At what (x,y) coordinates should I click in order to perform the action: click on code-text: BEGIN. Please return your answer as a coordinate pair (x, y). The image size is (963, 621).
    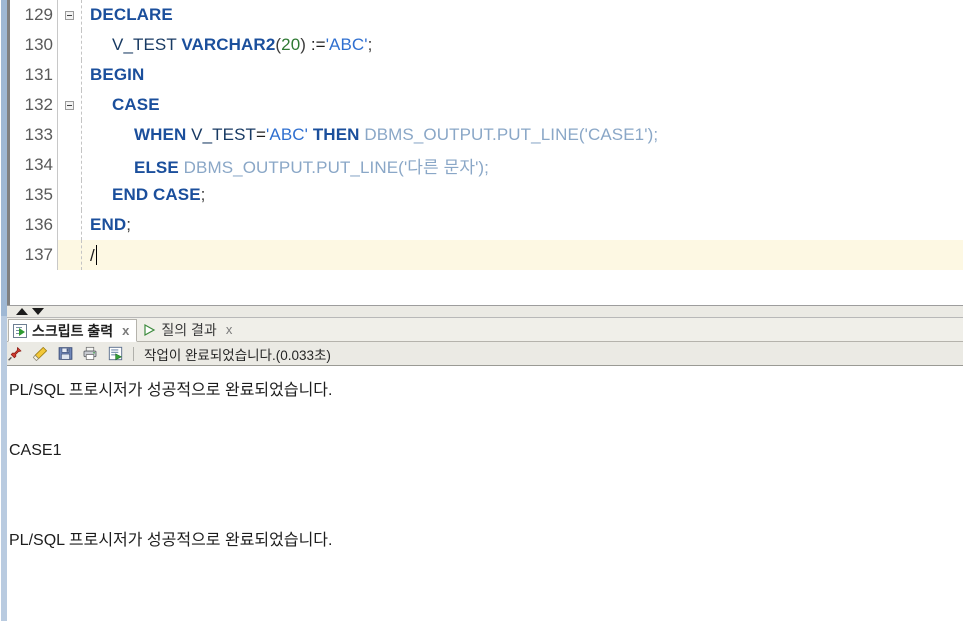
    Looking at the image, I should click on (112, 75).